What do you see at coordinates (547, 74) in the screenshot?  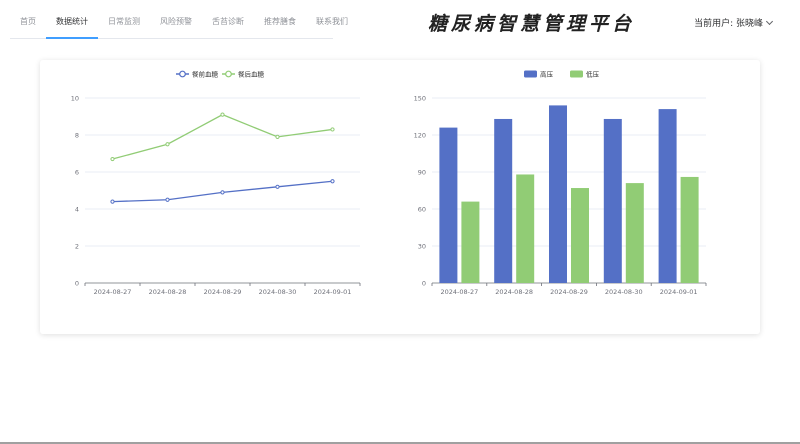 I see `legend-label: 高压` at bounding box center [547, 74].